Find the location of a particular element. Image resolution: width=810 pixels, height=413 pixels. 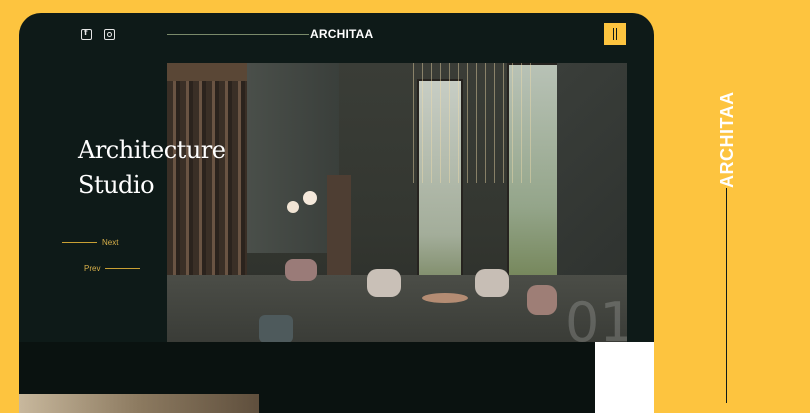

hero-title-line2: Studio is located at coordinates (116, 185).